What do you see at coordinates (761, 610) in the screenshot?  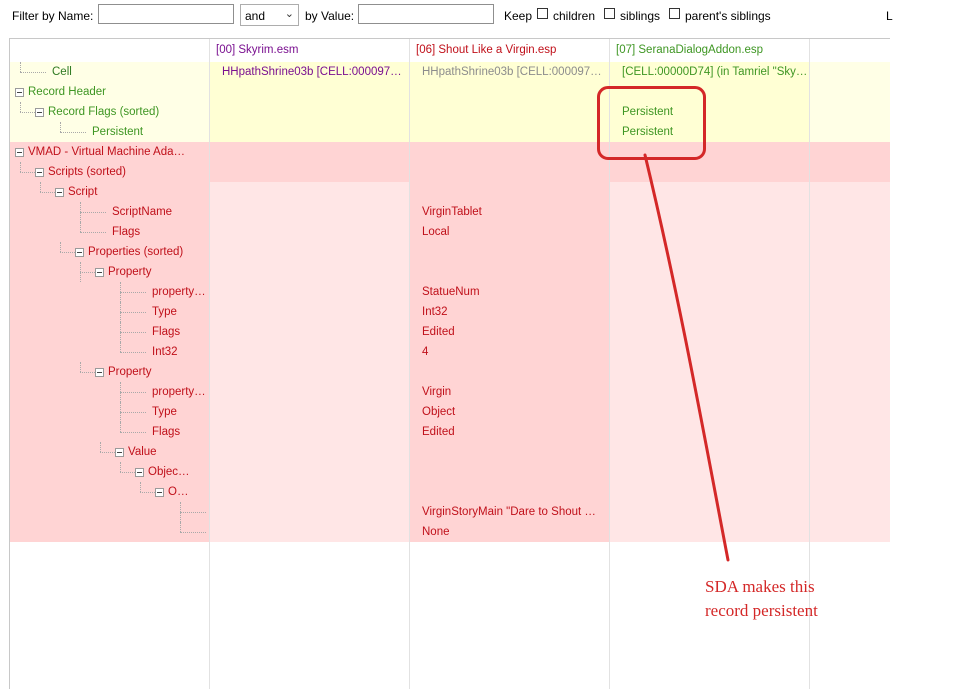 I see `annotation-line-2: record persistent` at bounding box center [761, 610].